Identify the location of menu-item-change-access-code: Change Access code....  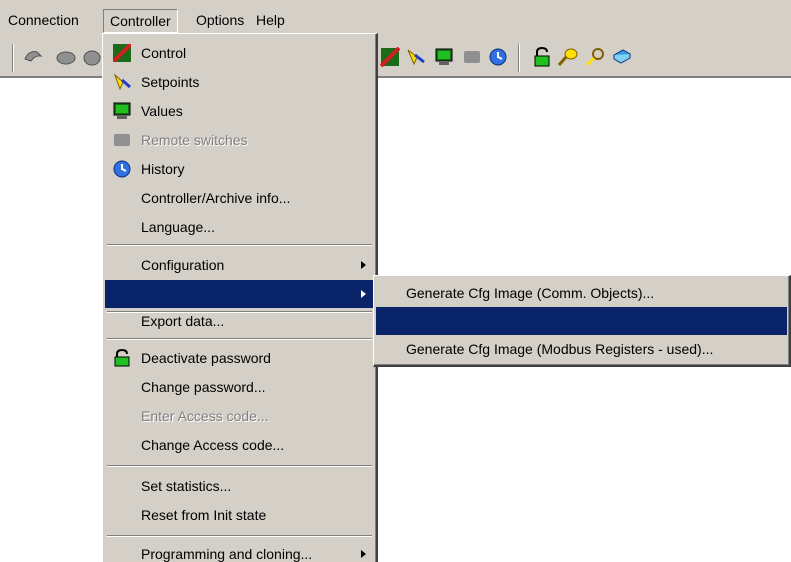
(239, 445).